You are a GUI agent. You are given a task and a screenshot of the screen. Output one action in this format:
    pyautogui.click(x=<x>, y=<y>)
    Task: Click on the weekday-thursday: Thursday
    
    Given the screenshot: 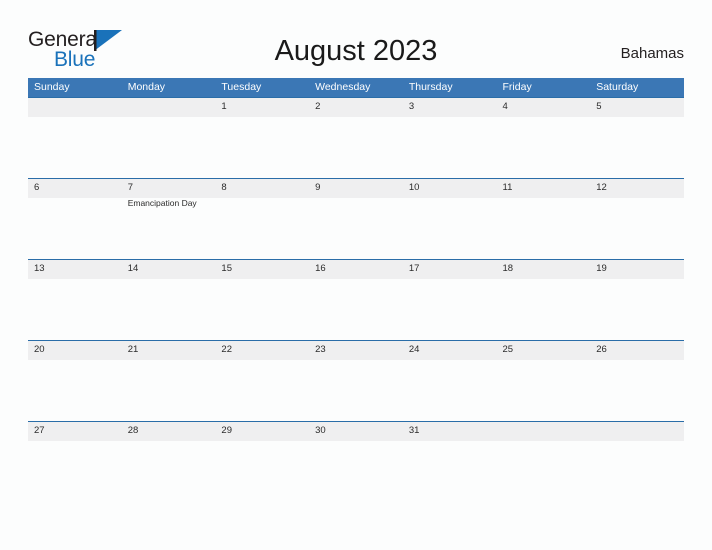 What is the action you would take?
    pyautogui.click(x=430, y=87)
    